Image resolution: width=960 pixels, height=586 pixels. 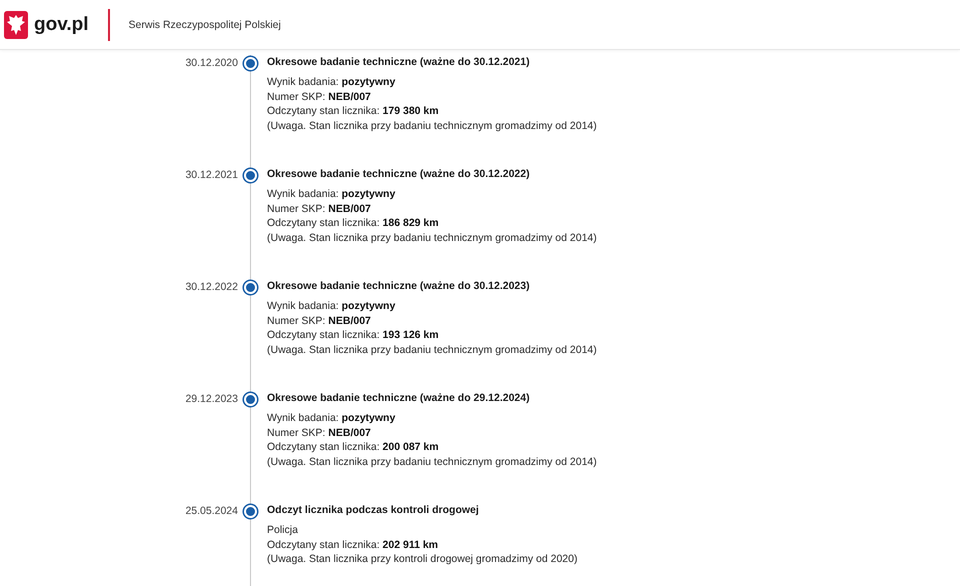 I want to click on event-detail: Odczytany stan licznika: 200 087 km, so click(x=353, y=447).